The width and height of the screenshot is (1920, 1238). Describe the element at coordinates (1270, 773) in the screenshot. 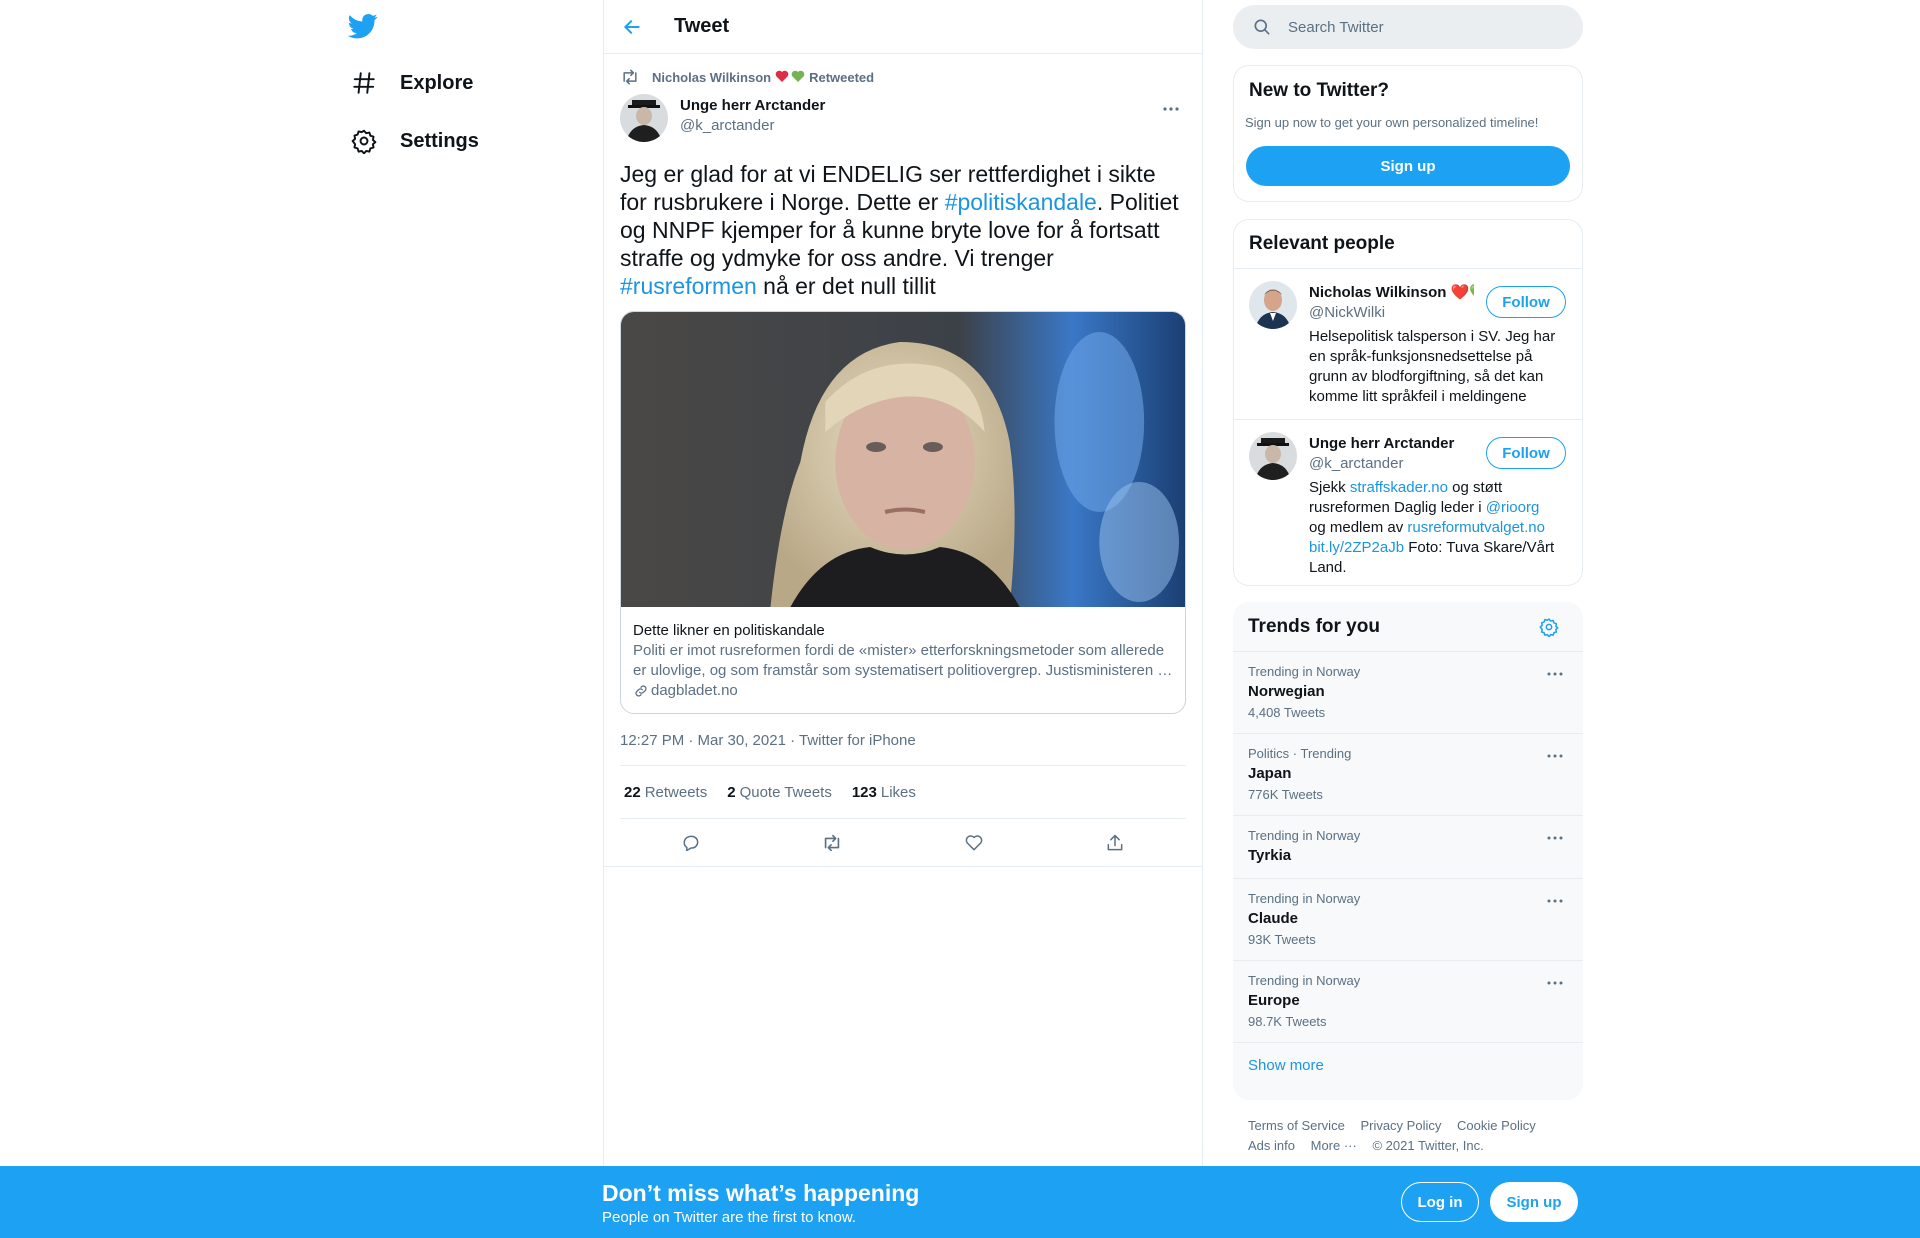

I see `trend-name: Japan` at that location.